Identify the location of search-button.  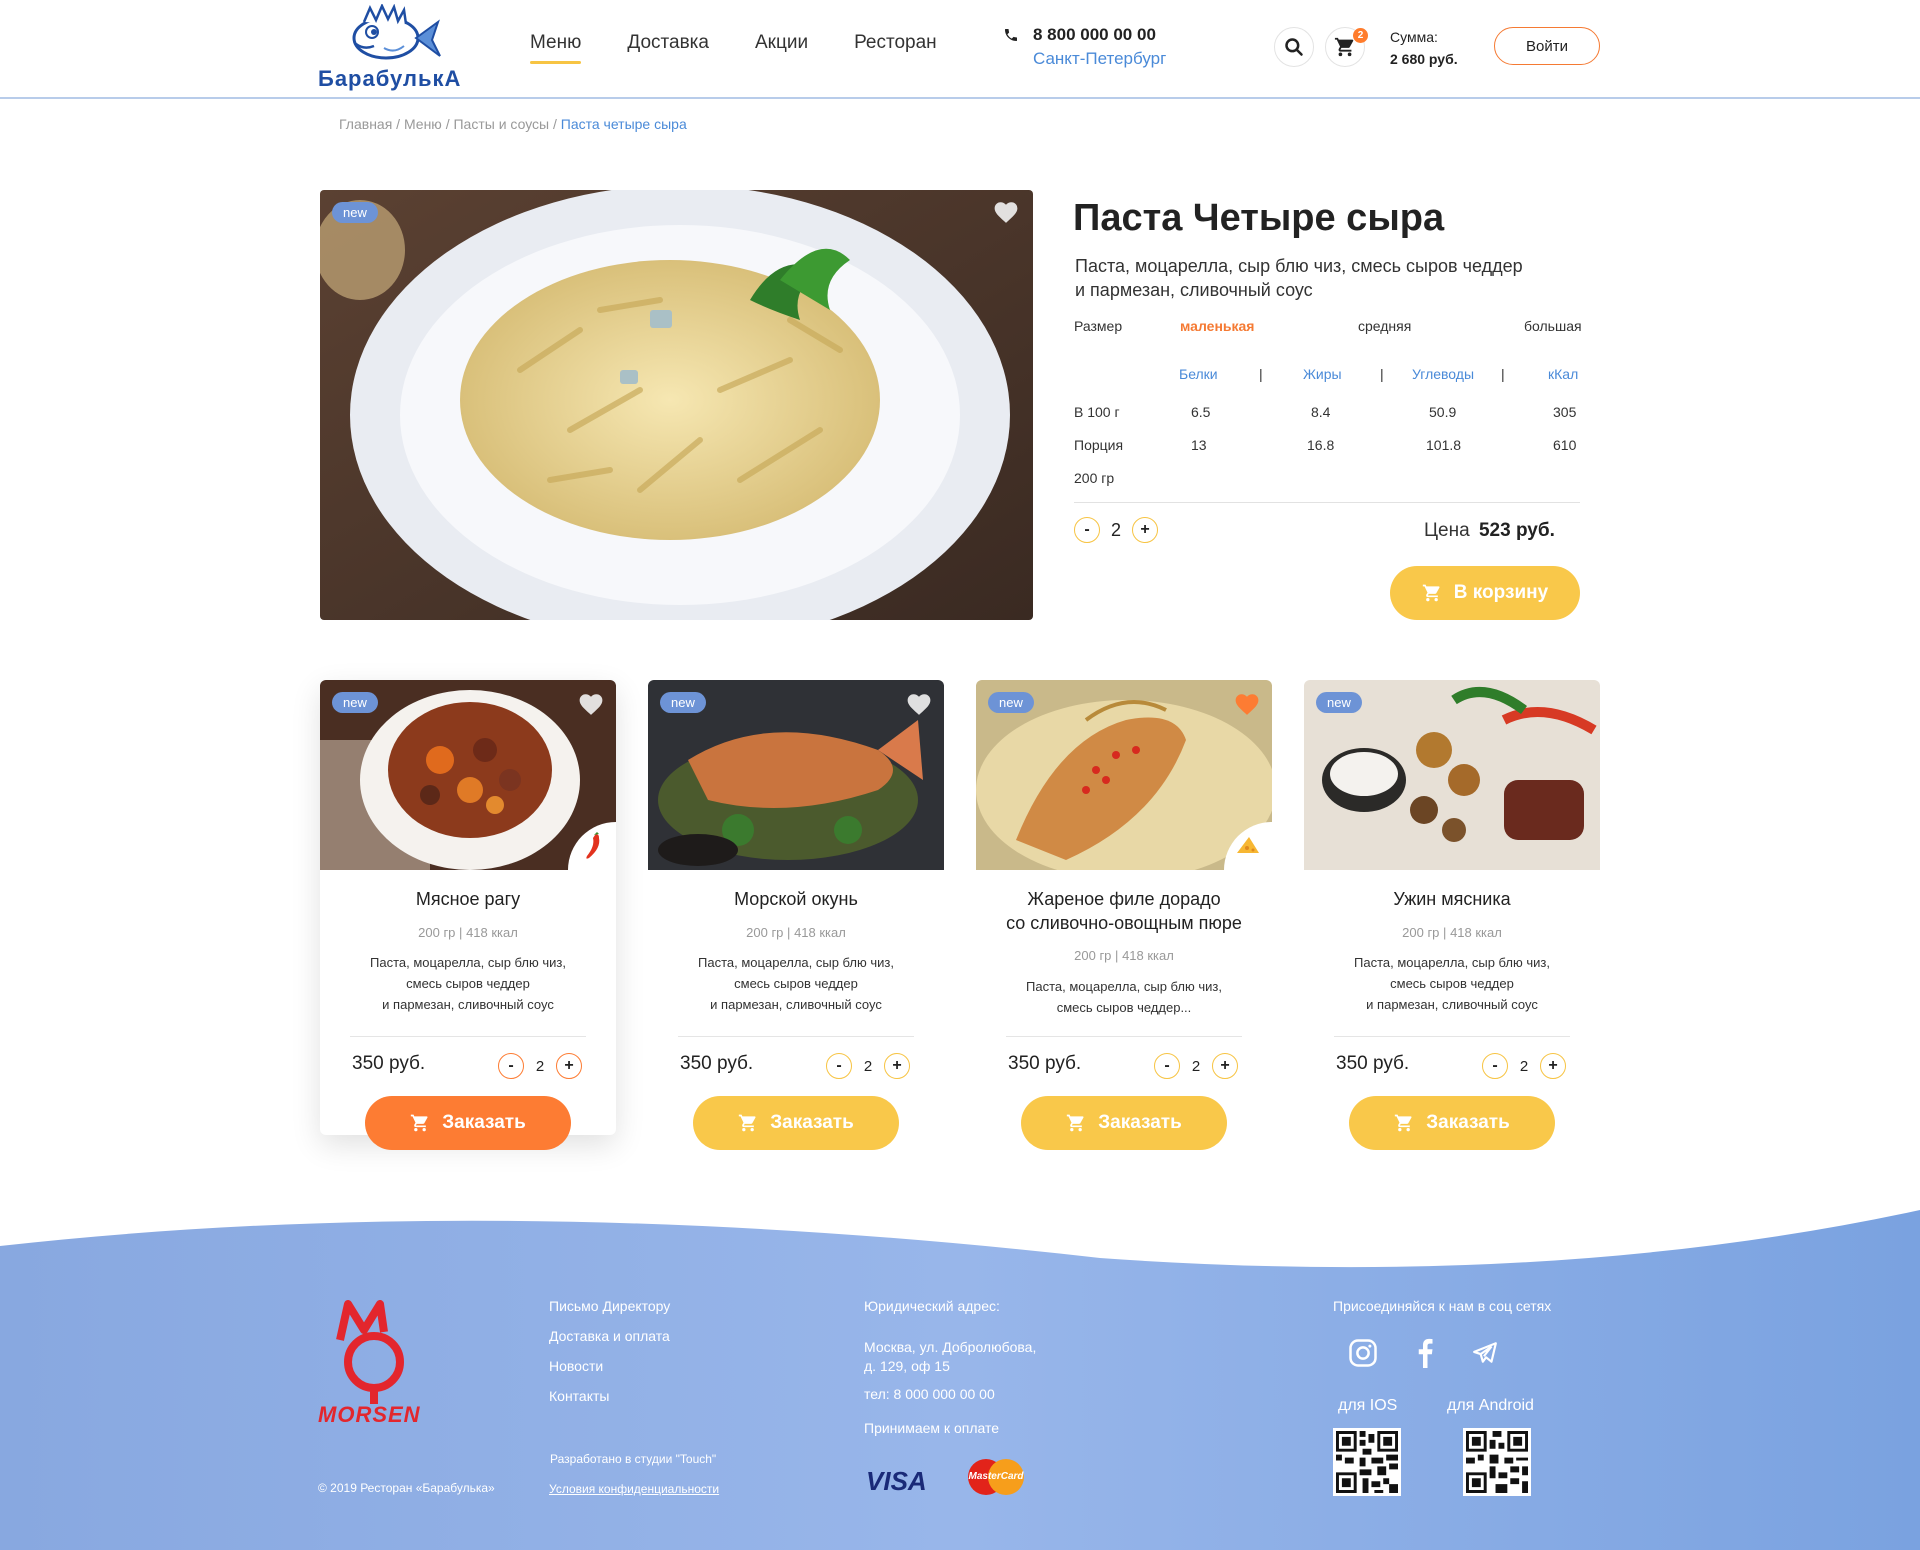
(1294, 47).